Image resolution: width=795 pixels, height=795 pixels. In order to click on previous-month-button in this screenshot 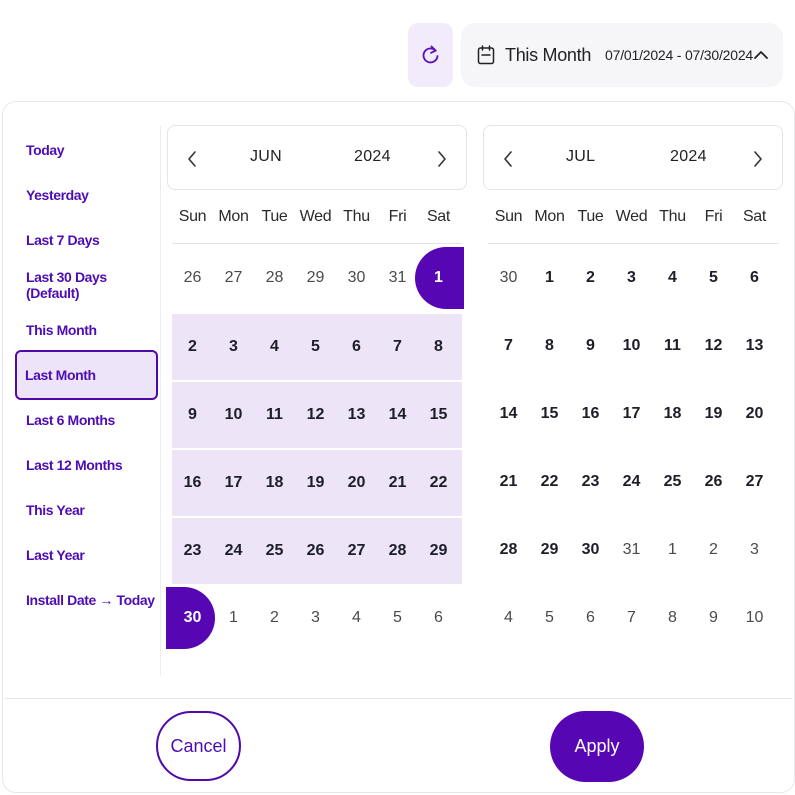, I will do `click(192, 158)`.